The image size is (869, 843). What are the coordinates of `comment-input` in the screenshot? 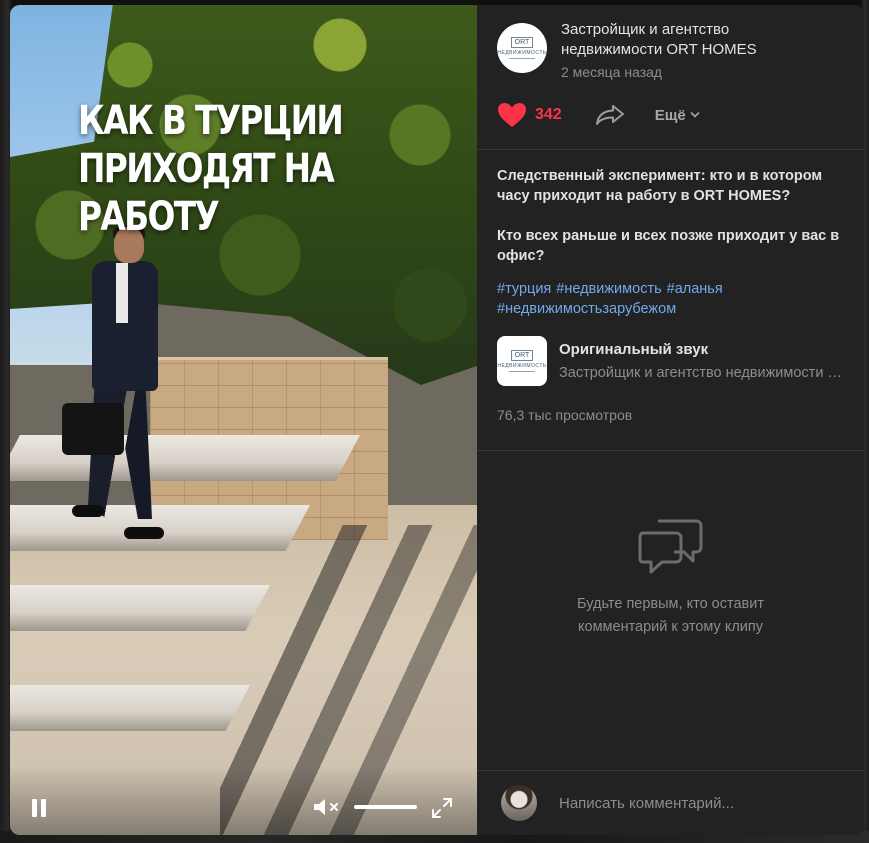 It's located at (709, 803).